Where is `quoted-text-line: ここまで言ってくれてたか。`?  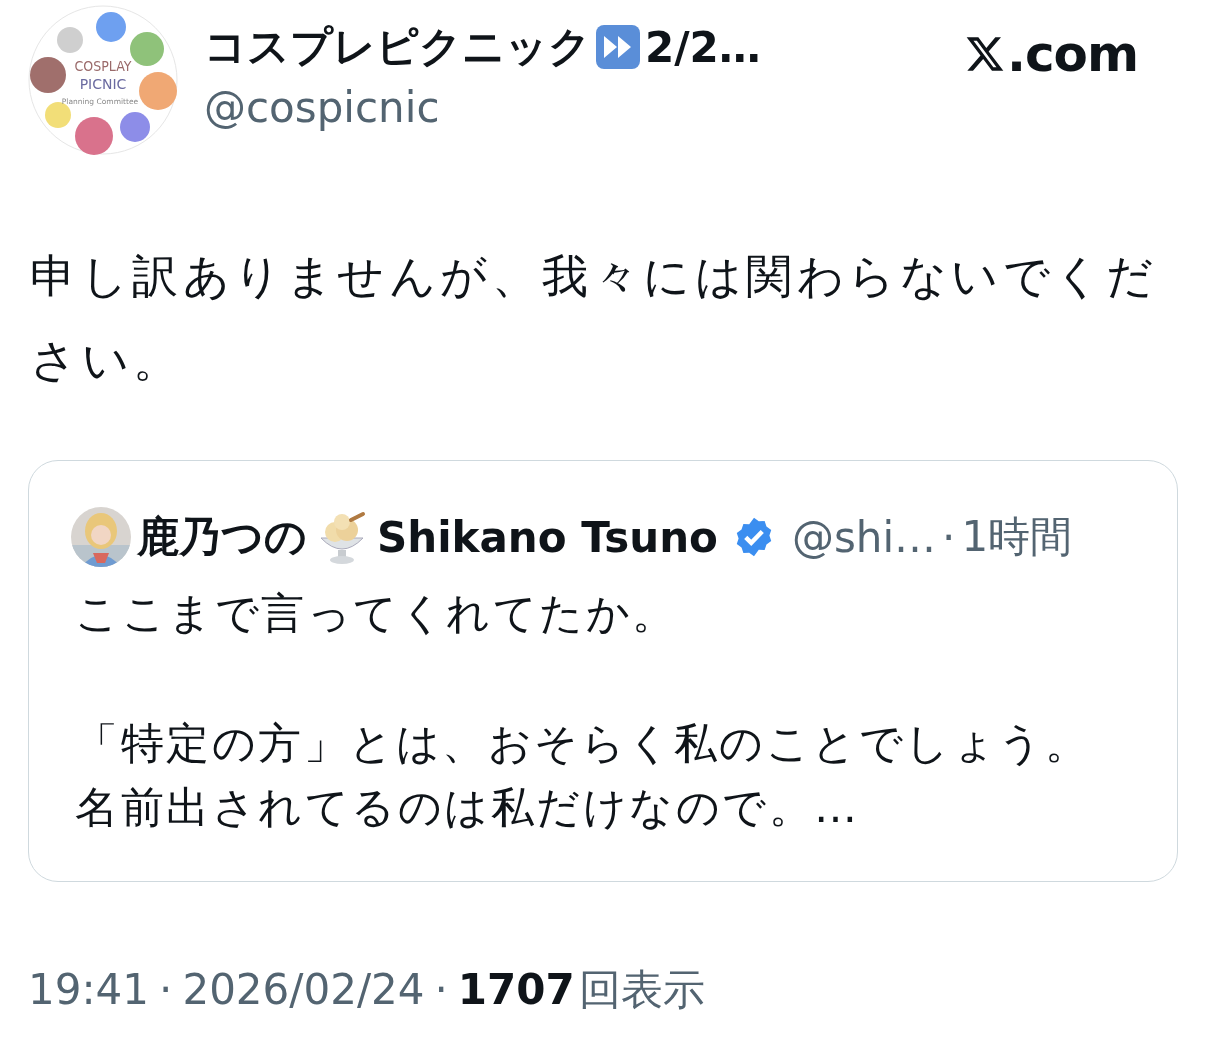
quoted-text-line: ここまで言ってくれてたか。 is located at coordinates (376, 613).